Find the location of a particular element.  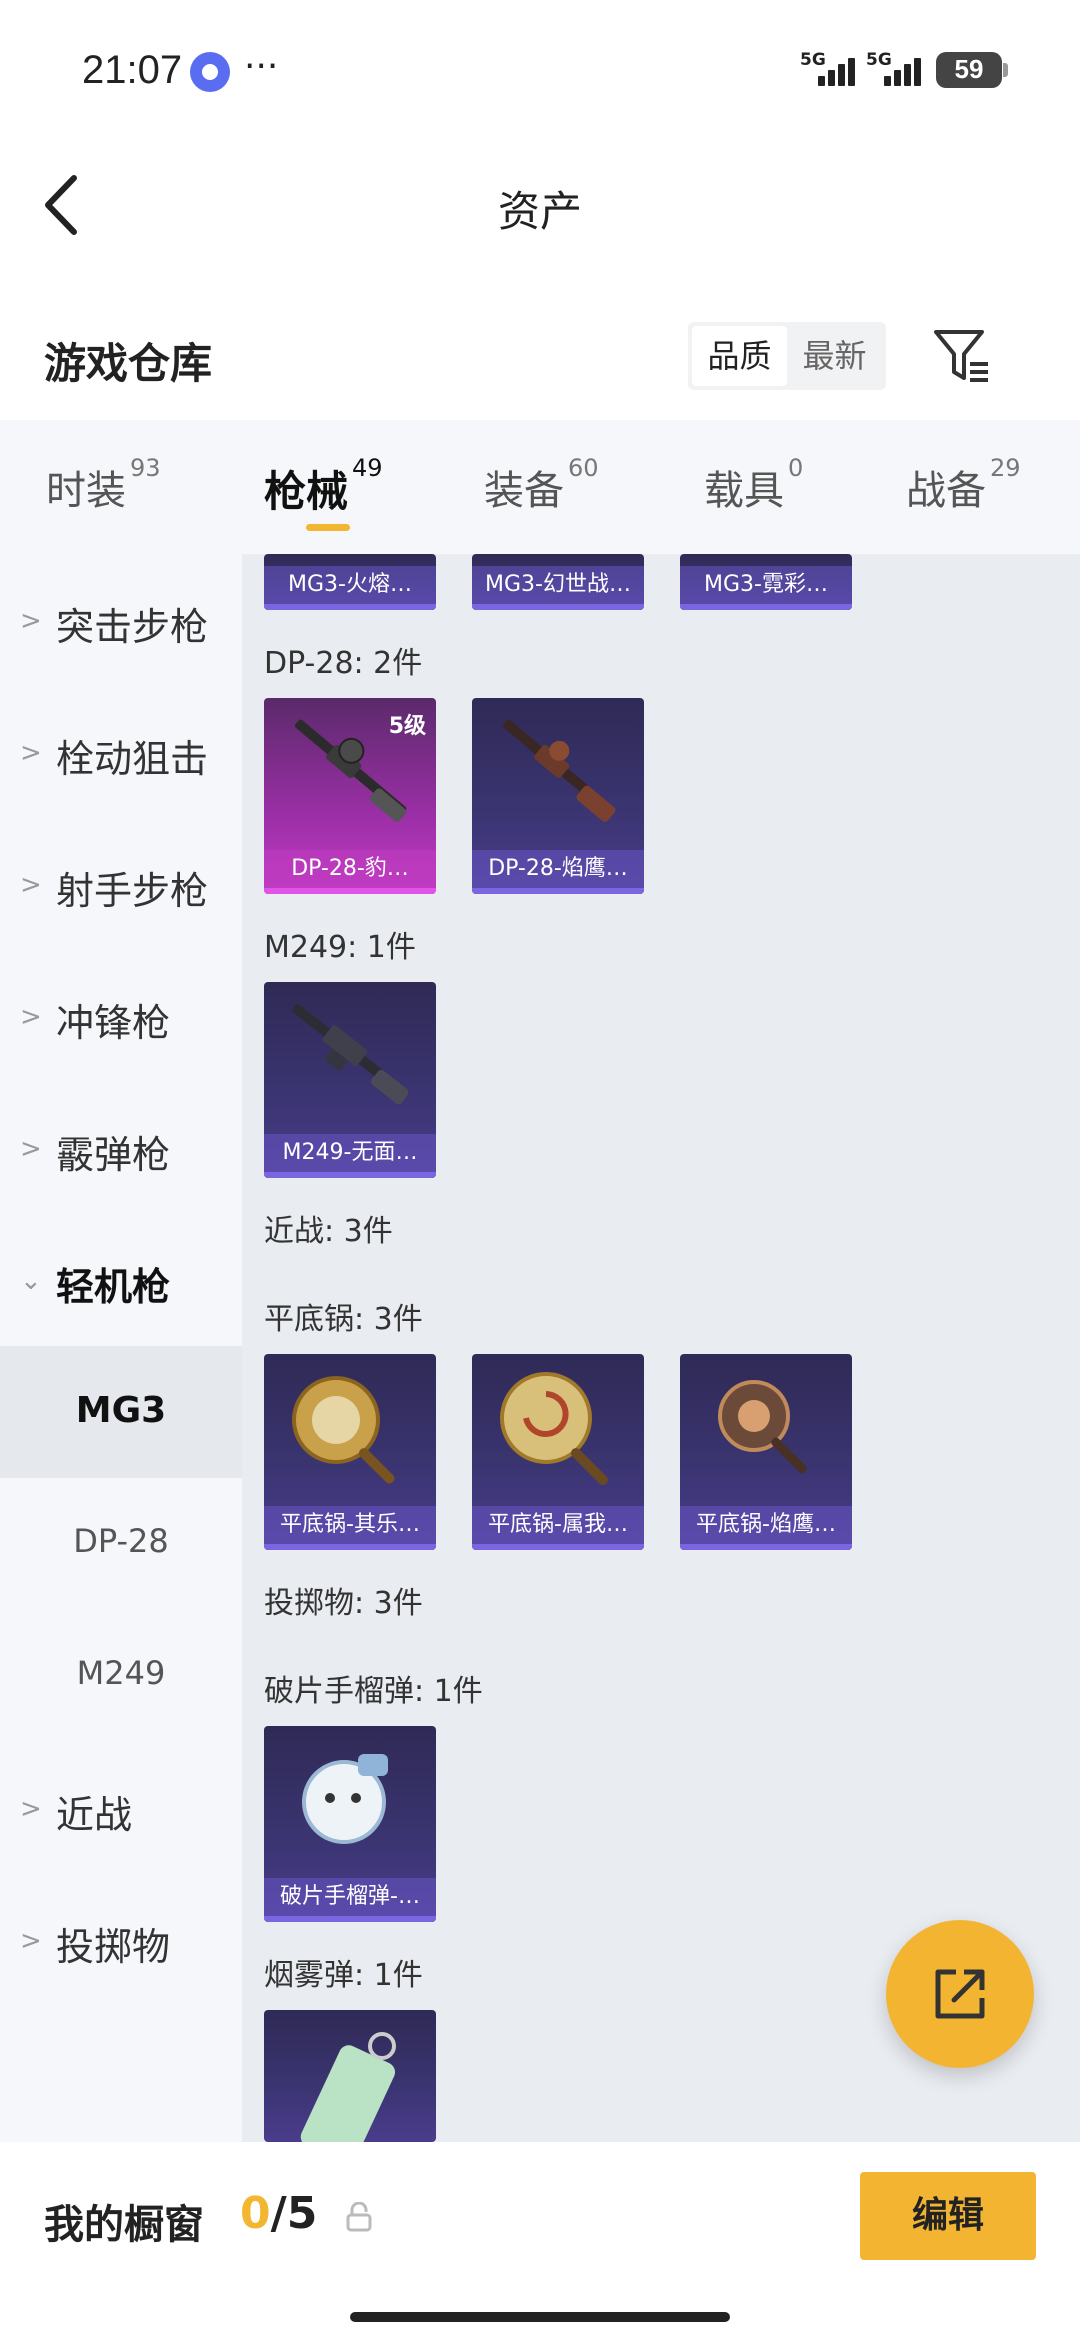

share-button is located at coordinates (960, 1994).